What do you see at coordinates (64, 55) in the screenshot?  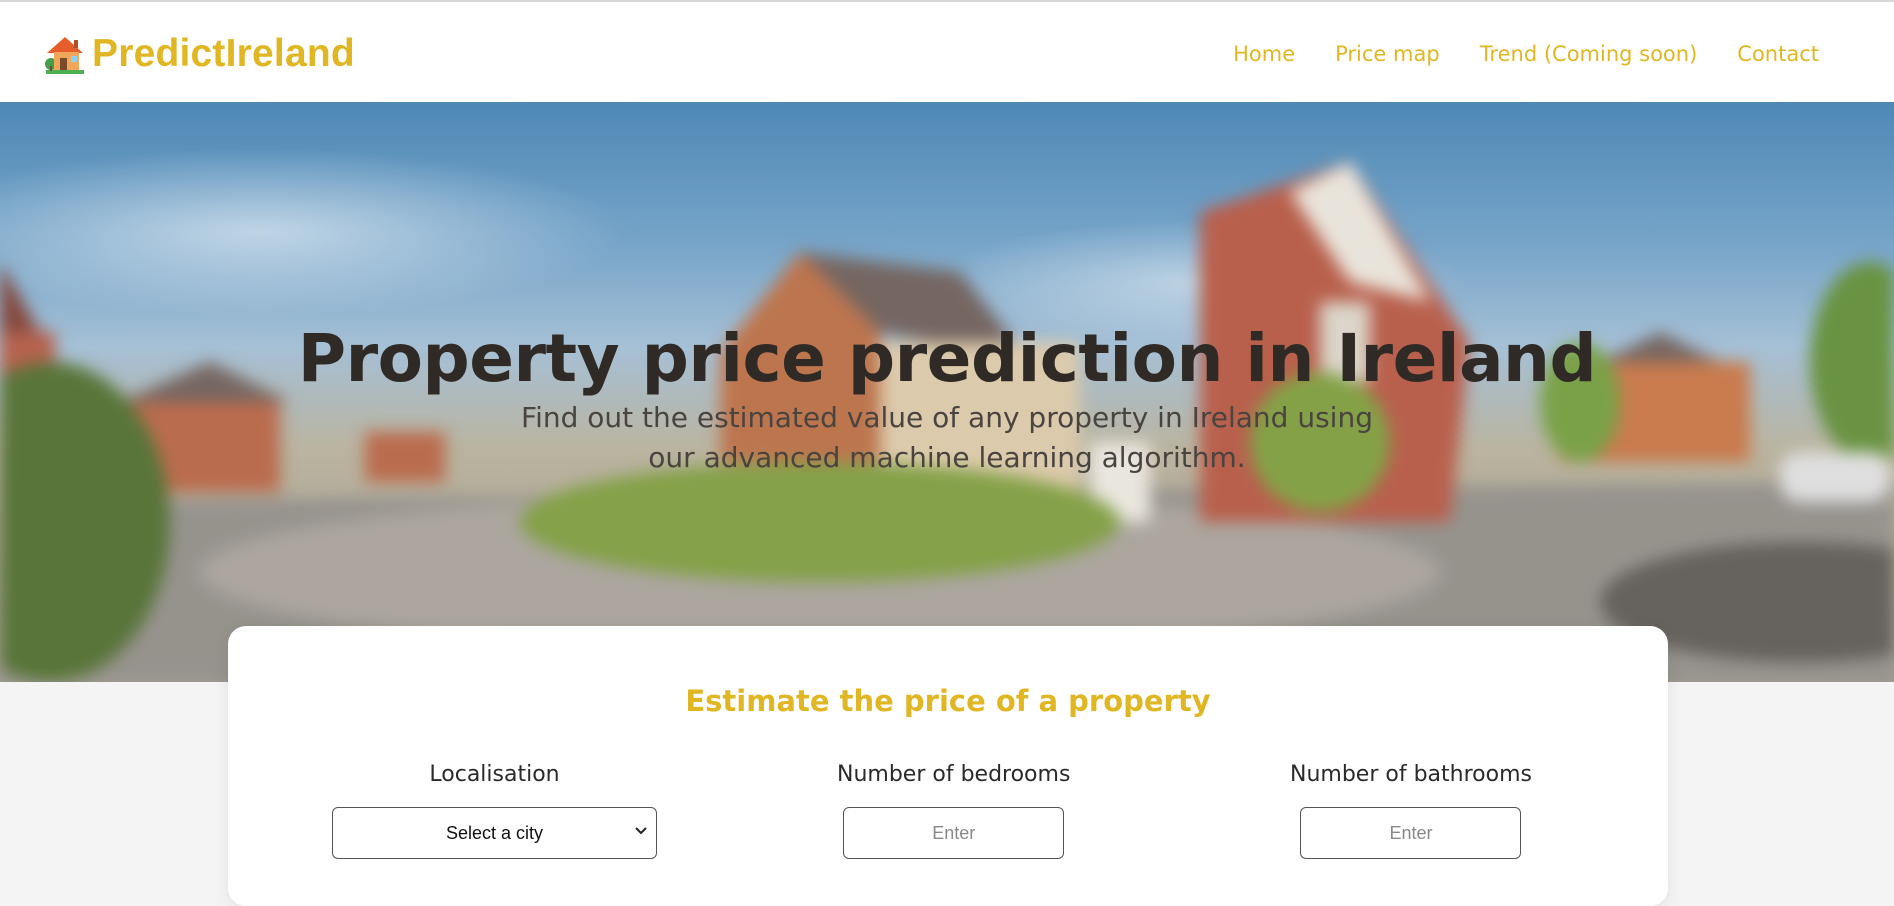 I see `house-icon` at bounding box center [64, 55].